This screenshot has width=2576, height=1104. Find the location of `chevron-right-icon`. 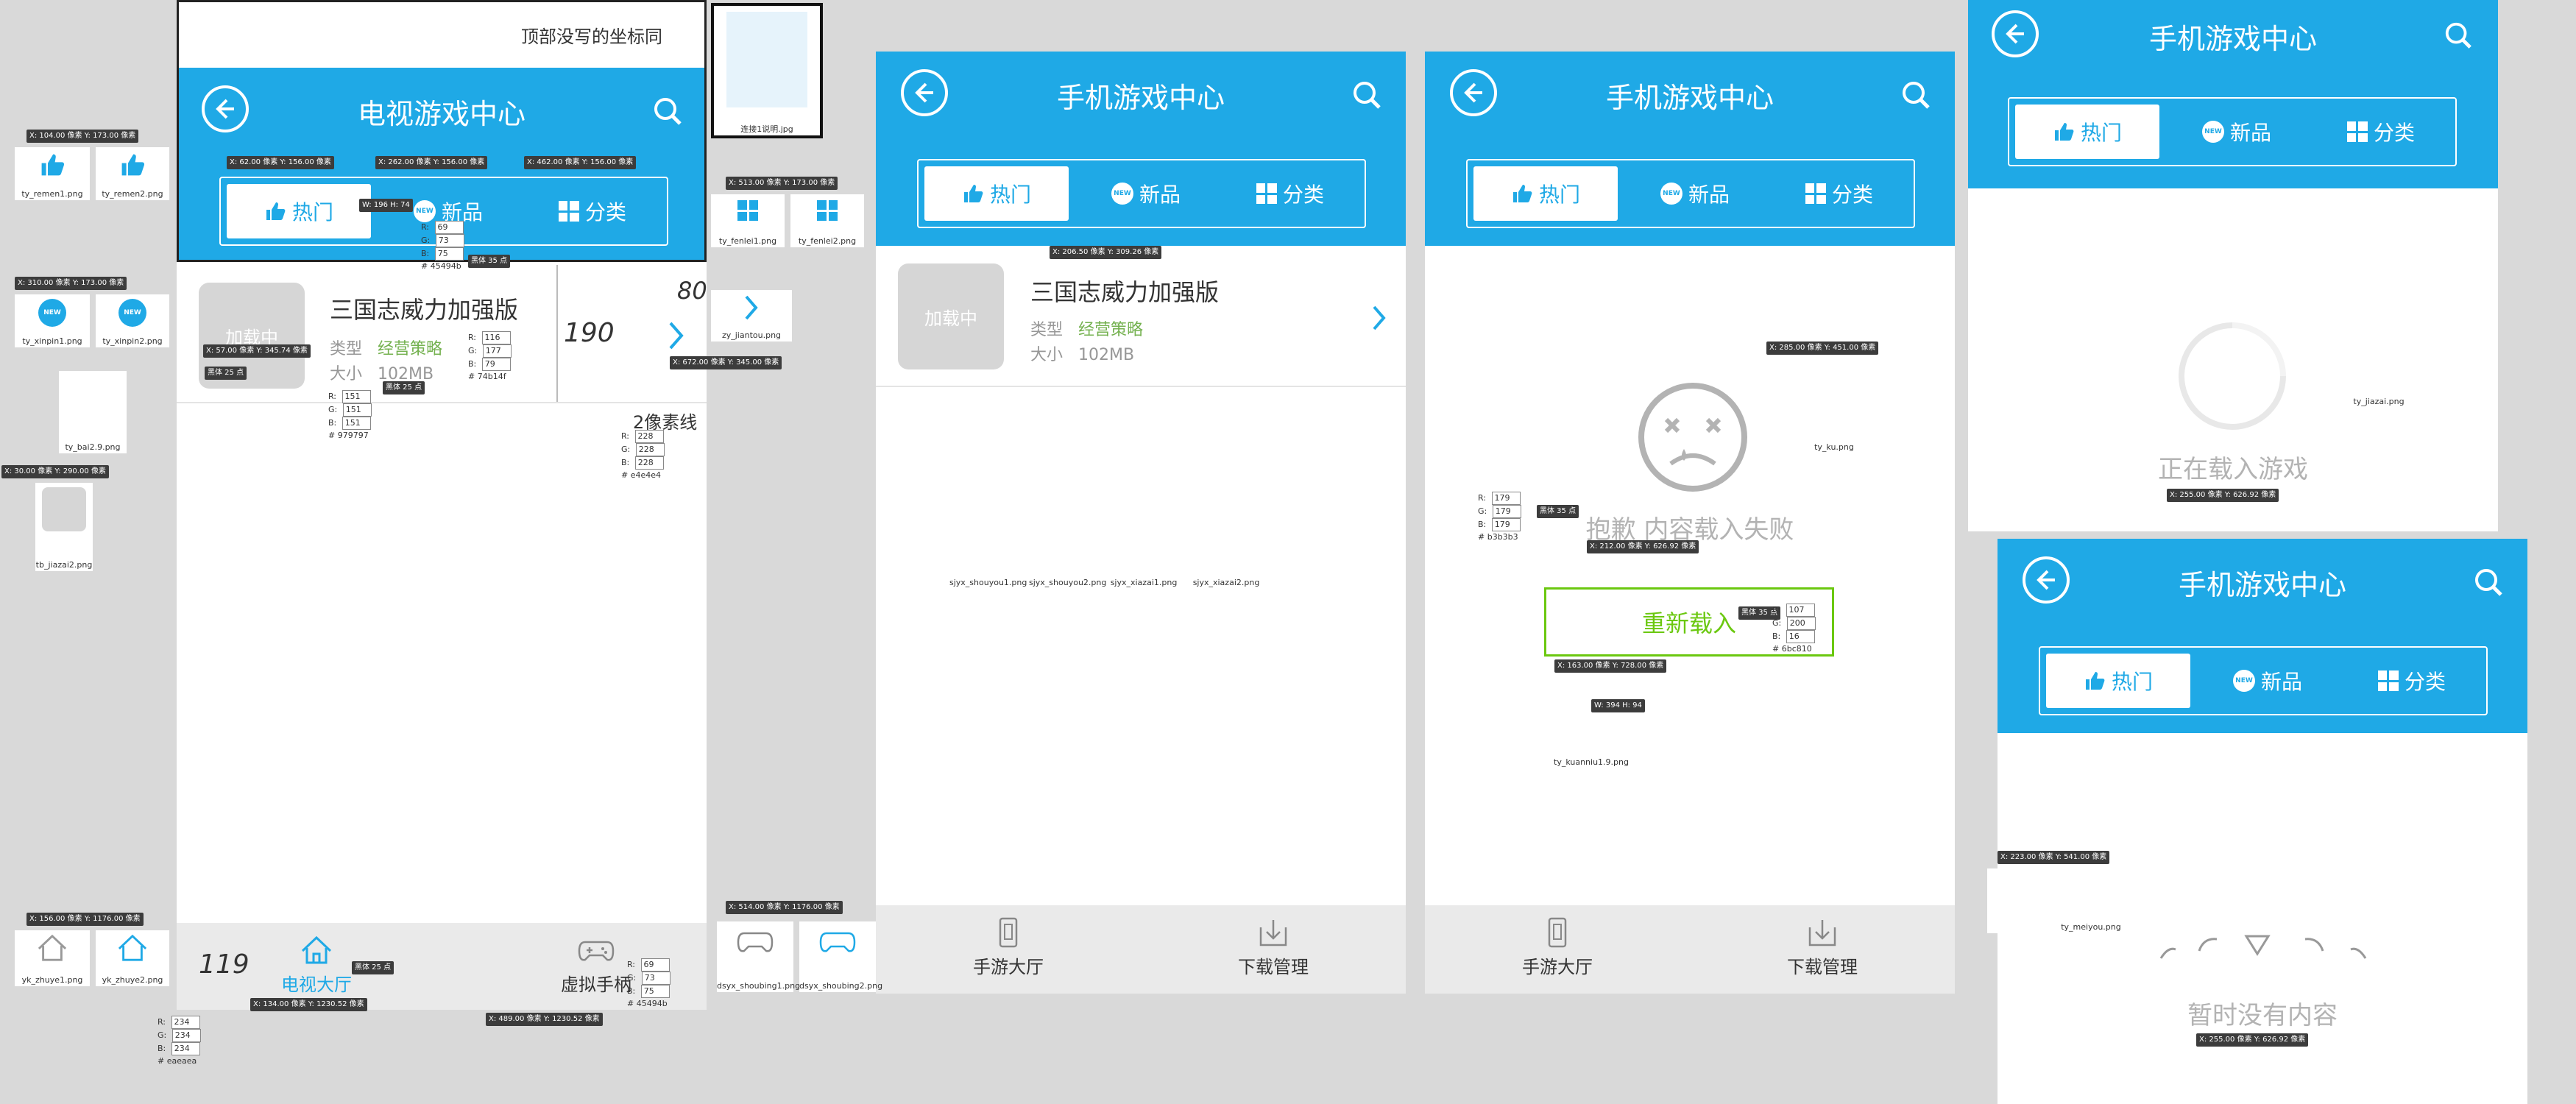

chevron-right-icon is located at coordinates (676, 336).